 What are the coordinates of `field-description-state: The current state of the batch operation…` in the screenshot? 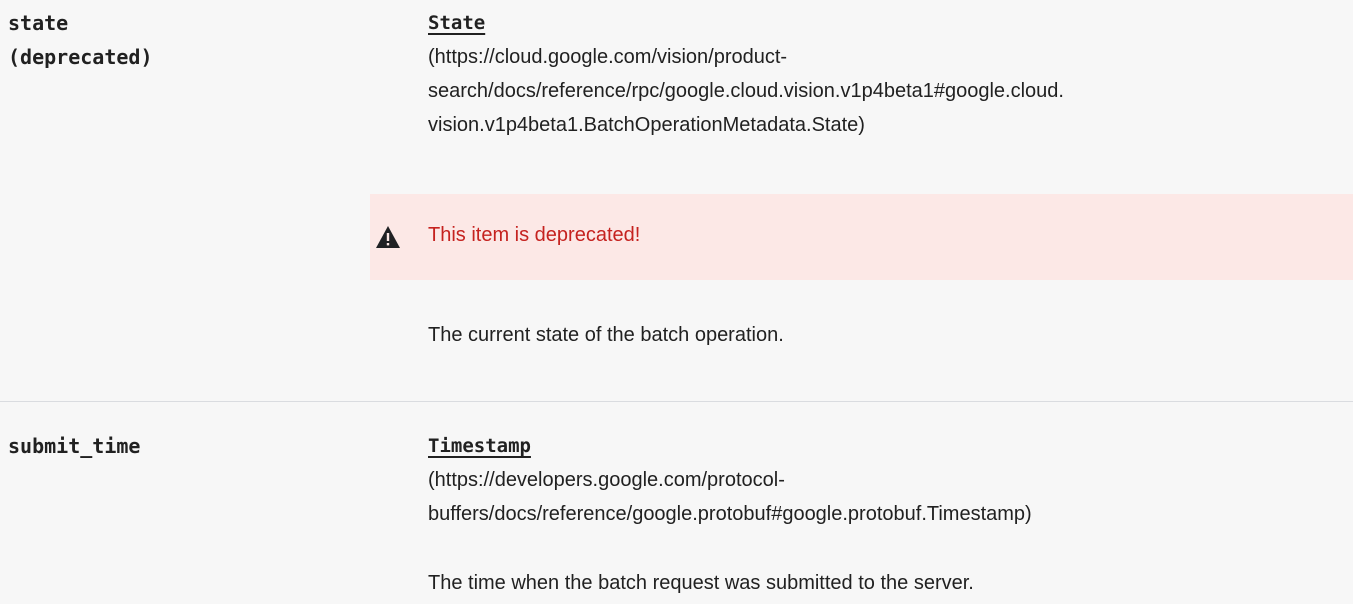 It's located at (606, 335).